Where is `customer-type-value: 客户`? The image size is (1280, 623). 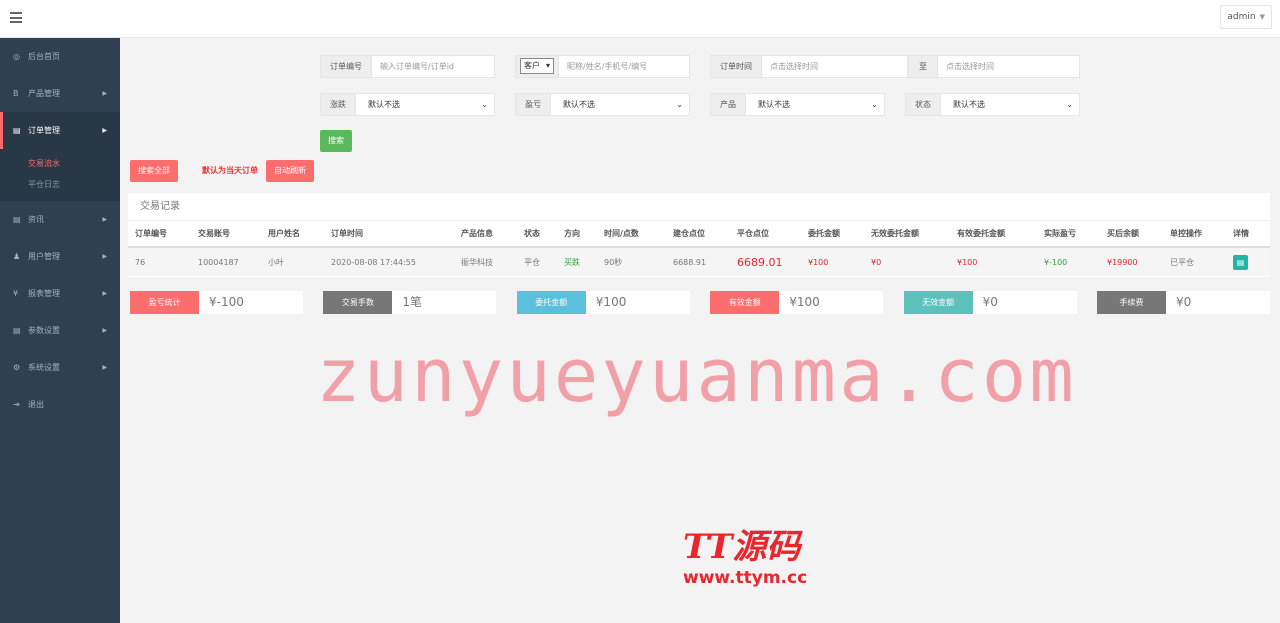
customer-type-value: 客户 is located at coordinates (532, 65).